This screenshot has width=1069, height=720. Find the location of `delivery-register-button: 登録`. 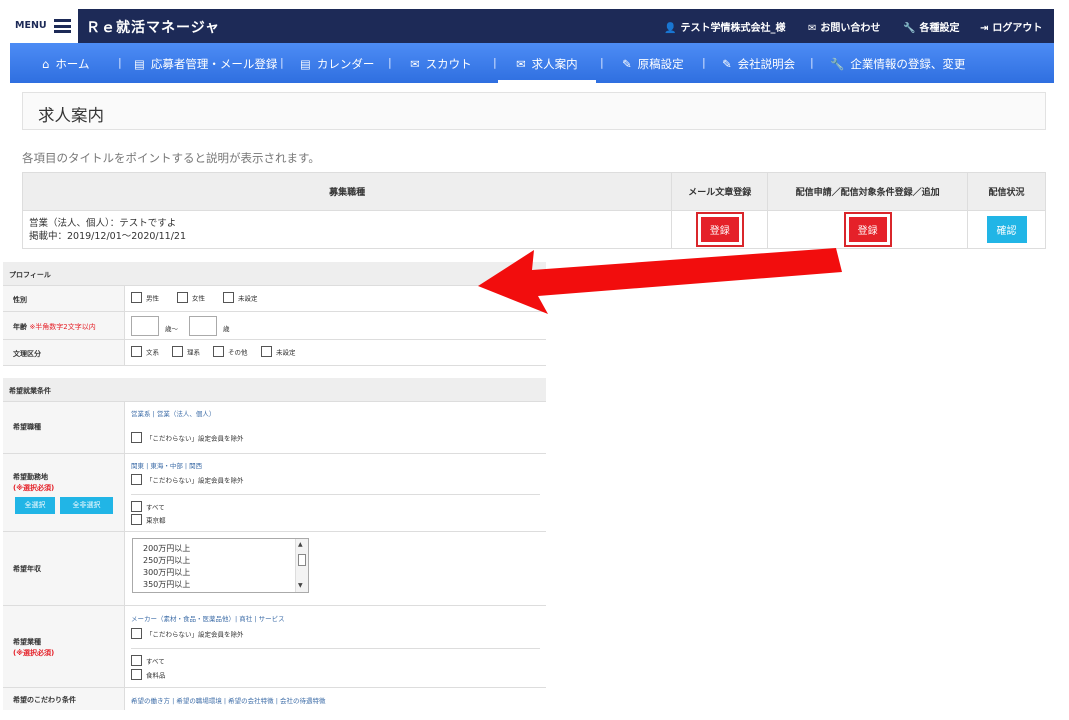

delivery-register-button: 登録 is located at coordinates (867, 229).